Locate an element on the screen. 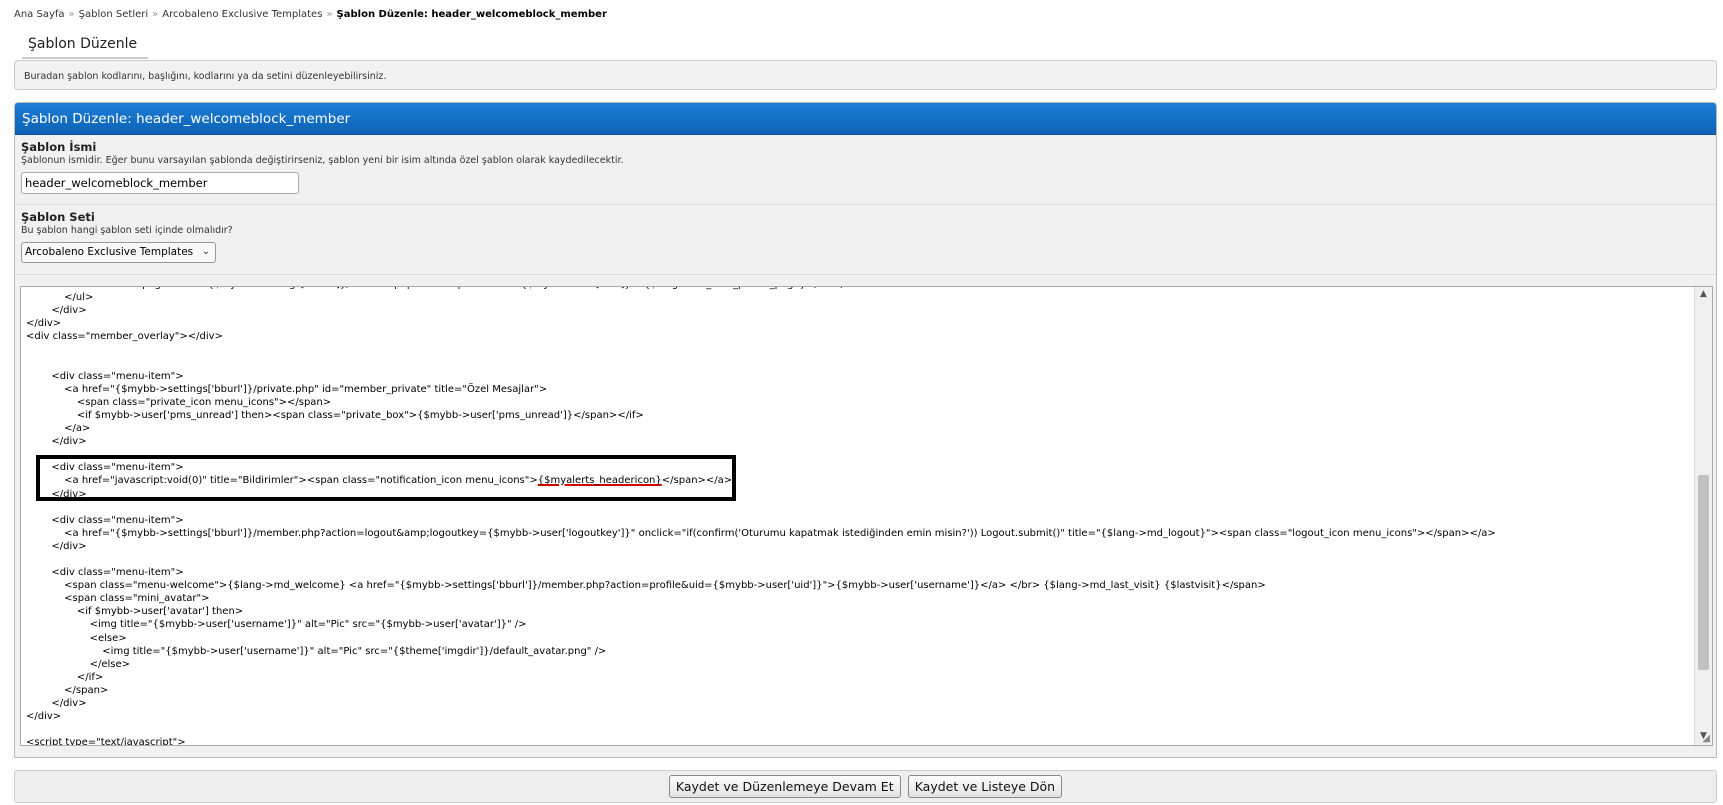 The image size is (1723, 805). breadcrumb-link-template-set: Arcobaleno Exclusive Templates is located at coordinates (242, 14).